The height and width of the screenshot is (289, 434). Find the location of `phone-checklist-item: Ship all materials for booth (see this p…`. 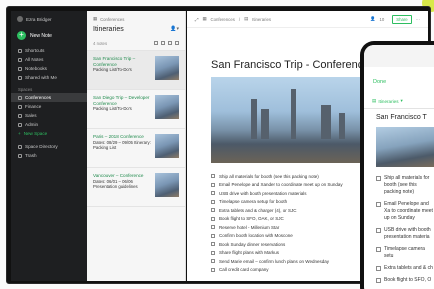

phone-checklist-item: Ship all materials for booth (see this p… is located at coordinates (405, 185).